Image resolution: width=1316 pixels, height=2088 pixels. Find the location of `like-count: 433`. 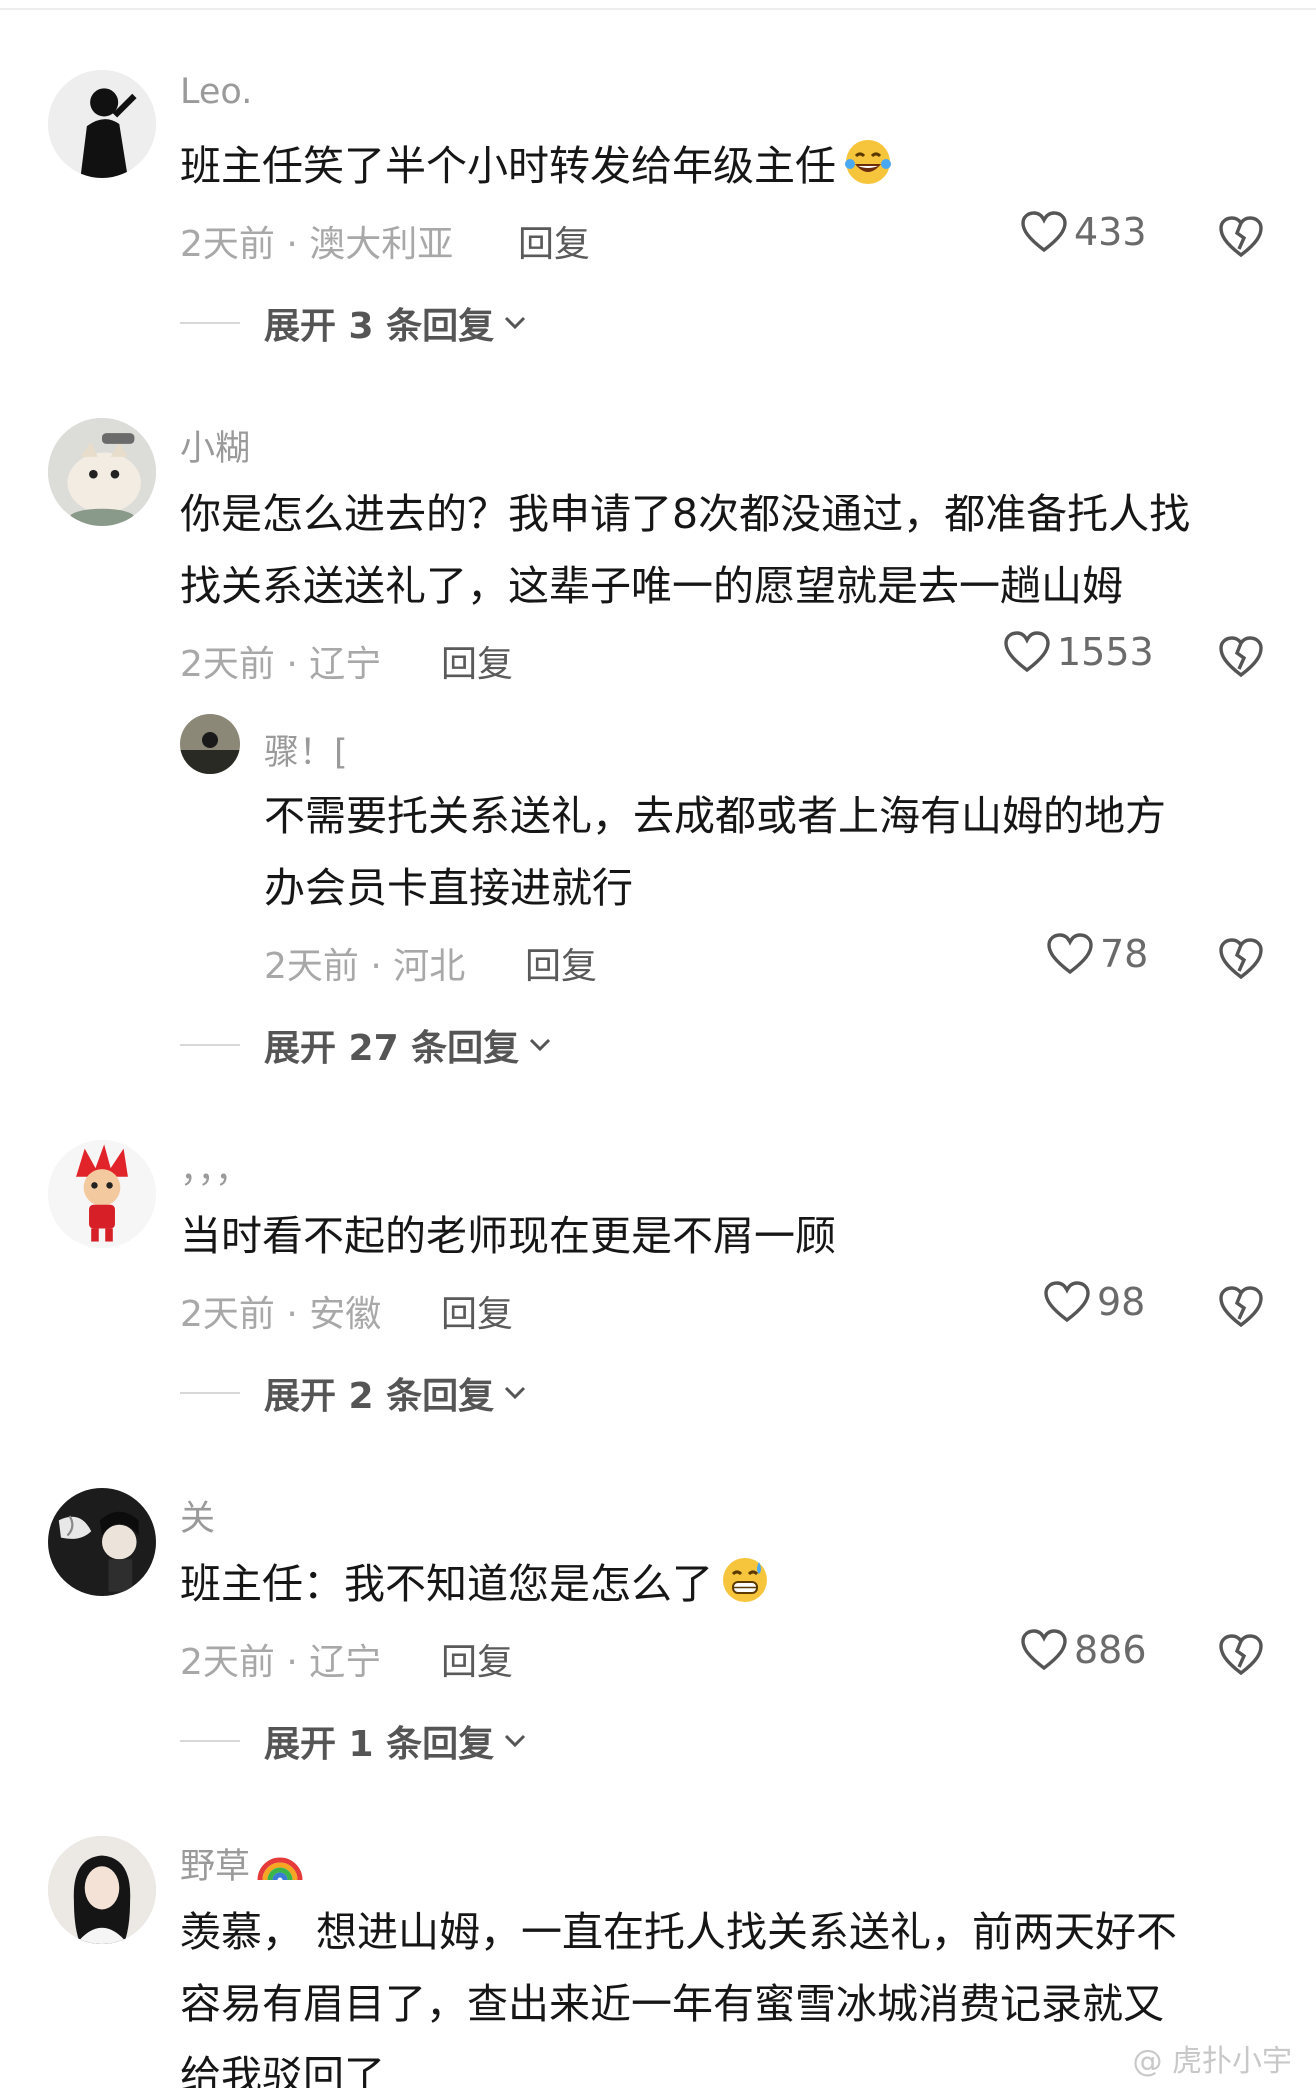

like-count: 433 is located at coordinates (1110, 232).